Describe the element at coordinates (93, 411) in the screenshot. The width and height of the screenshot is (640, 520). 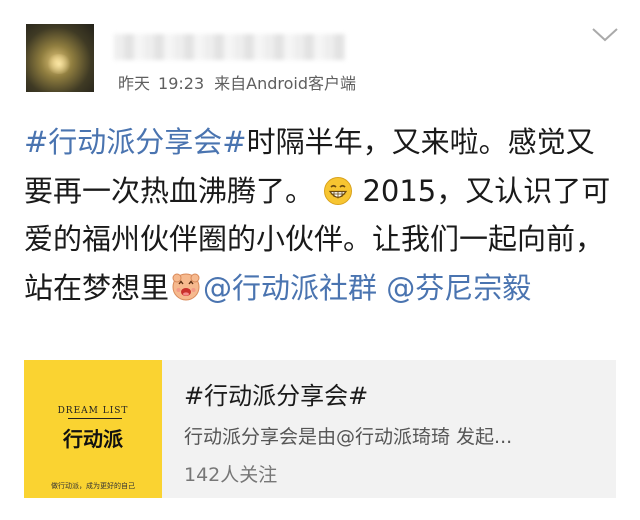
I see `thumb-brand-en: DREAM LIST` at that location.